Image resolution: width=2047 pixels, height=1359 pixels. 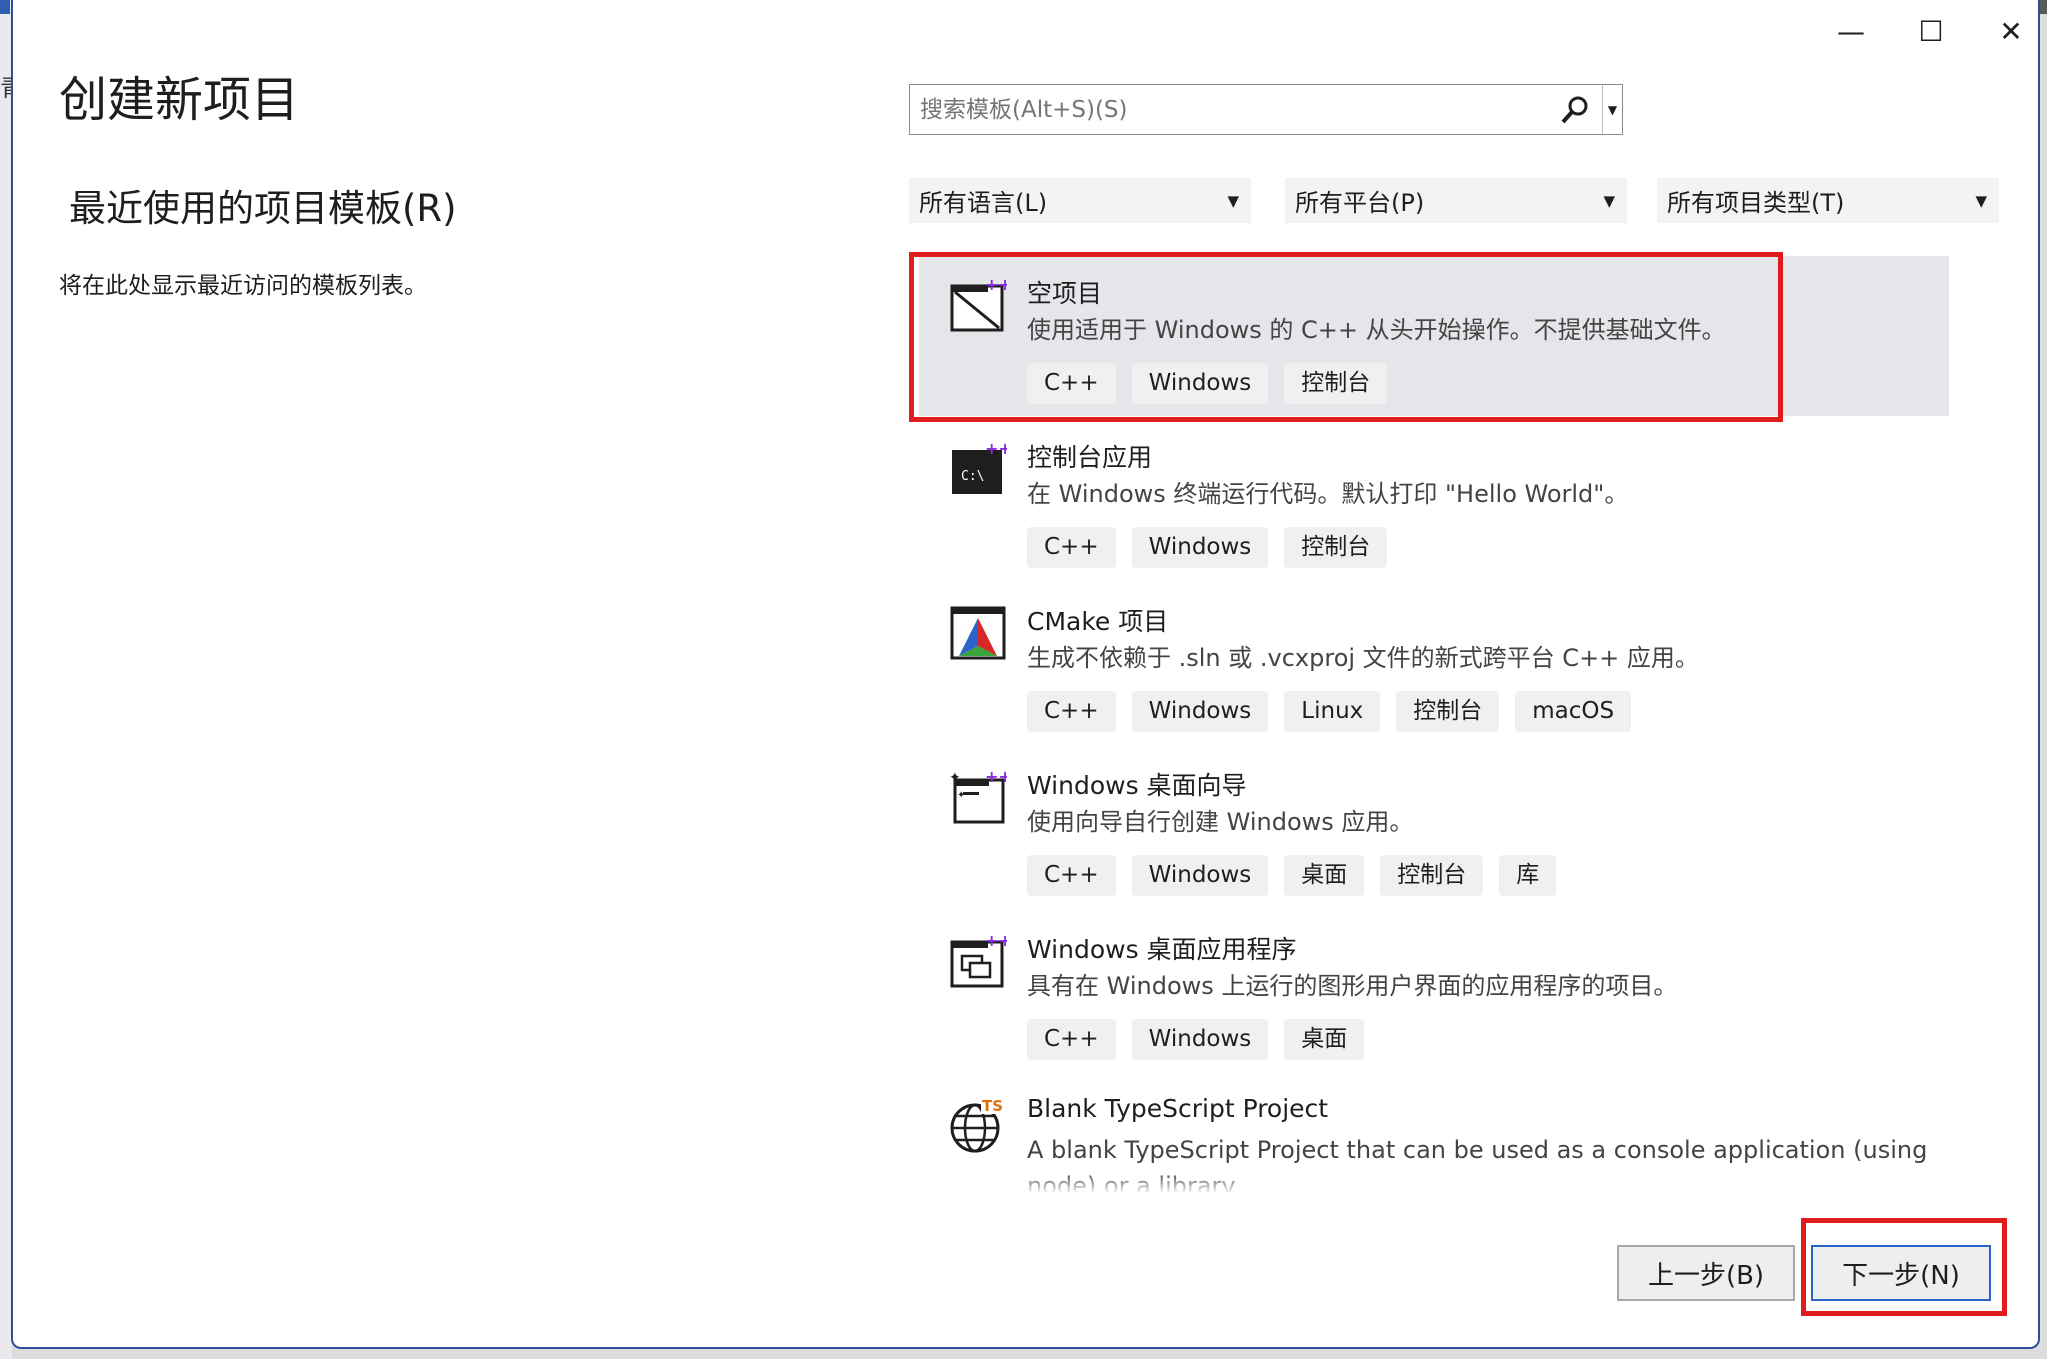 I want to click on template-name: CMake 项目, so click(x=1098, y=621).